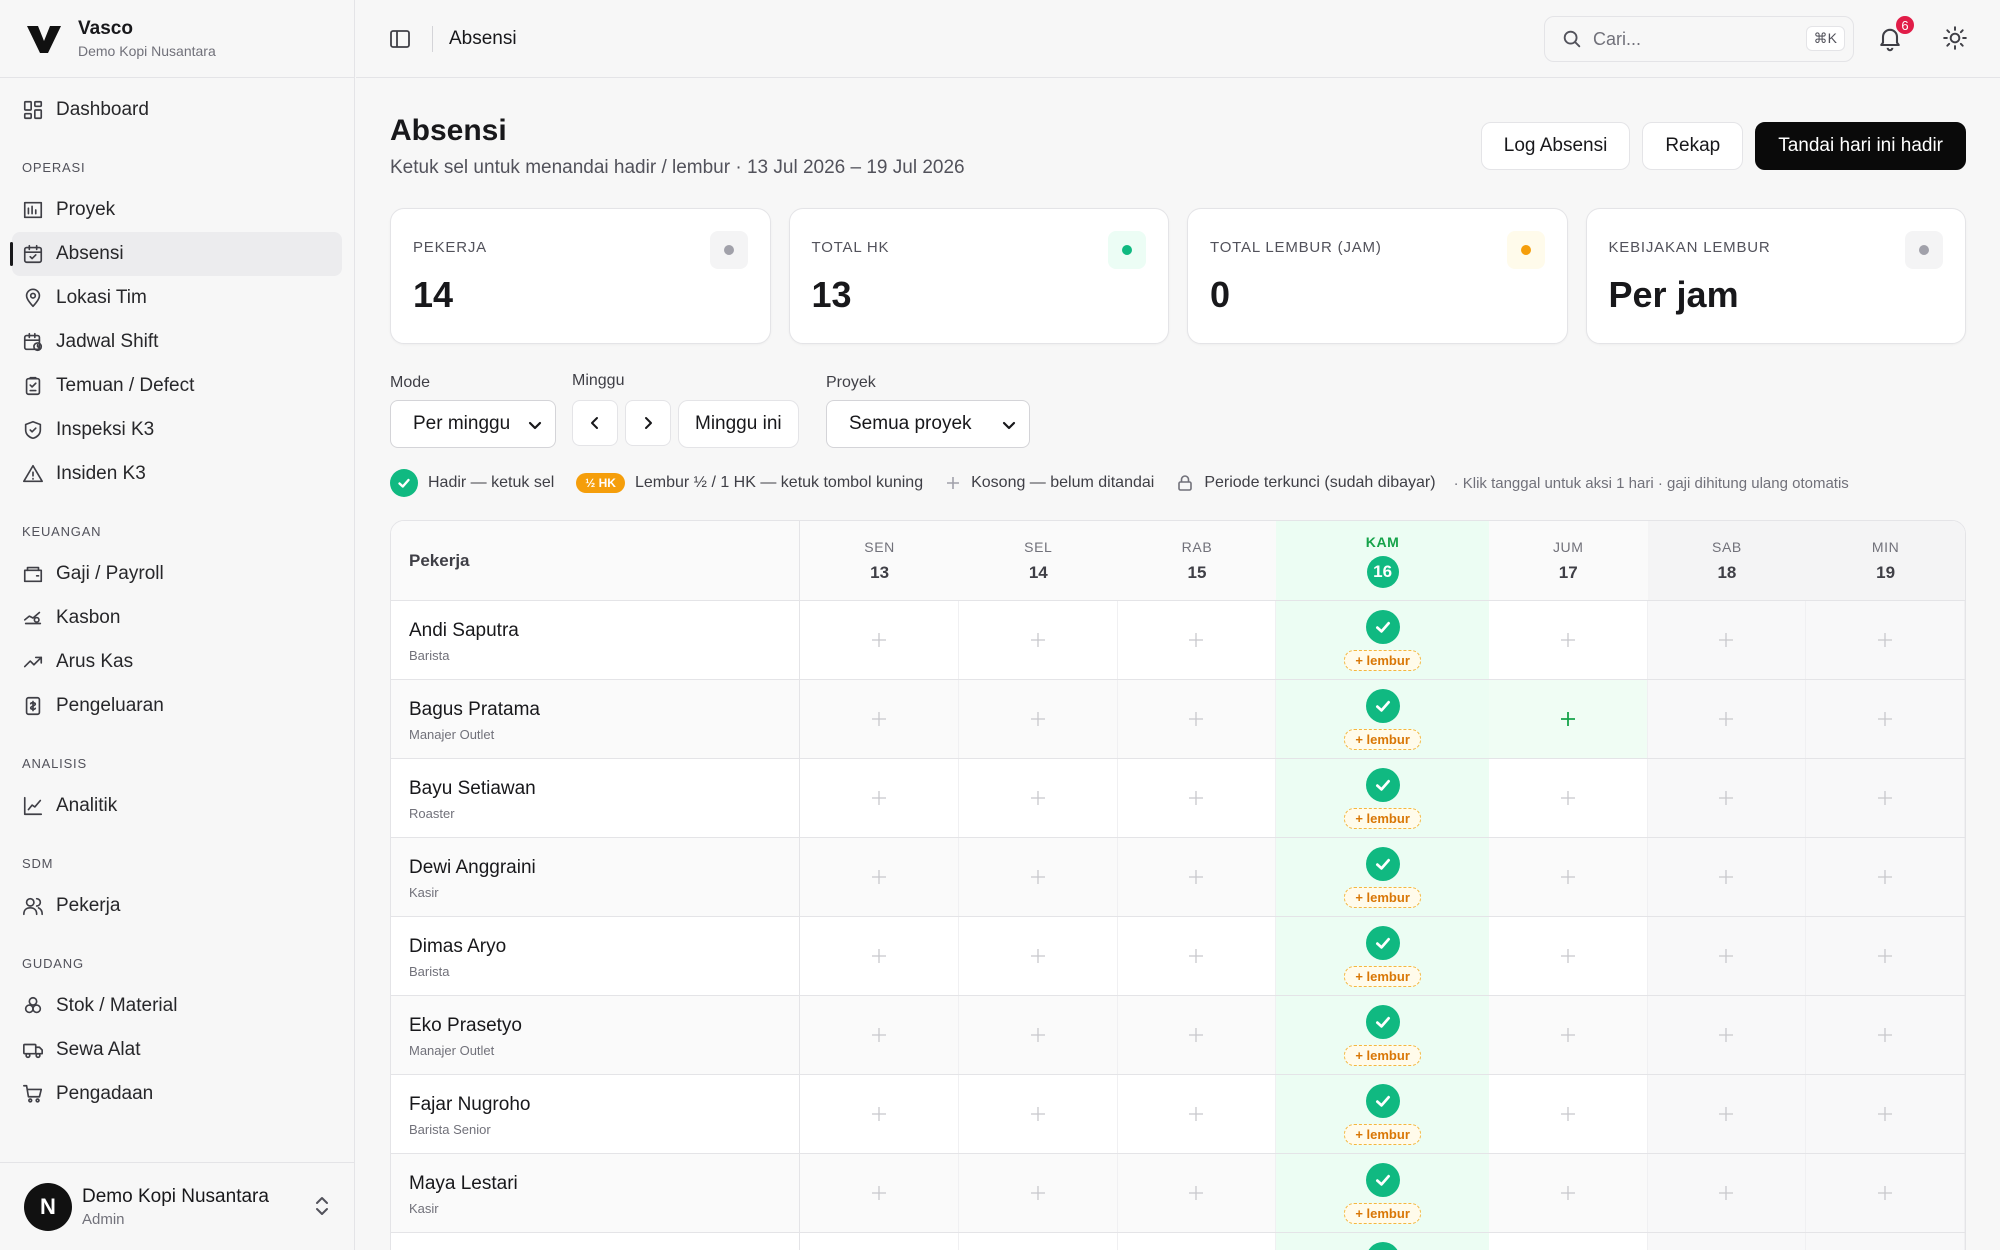 The width and height of the screenshot is (2000, 1250). Describe the element at coordinates (1885, 560) in the screenshot. I see `day-header-19: MIN 19` at that location.